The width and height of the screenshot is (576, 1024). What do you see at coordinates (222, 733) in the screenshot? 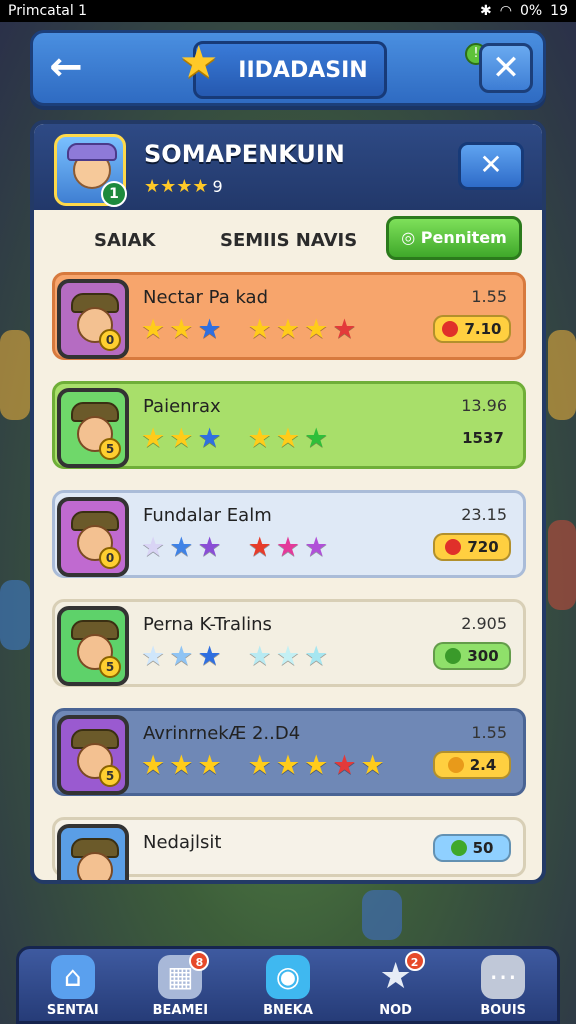
I see `player-name: AvrinrnekÆ 2..D4` at bounding box center [222, 733].